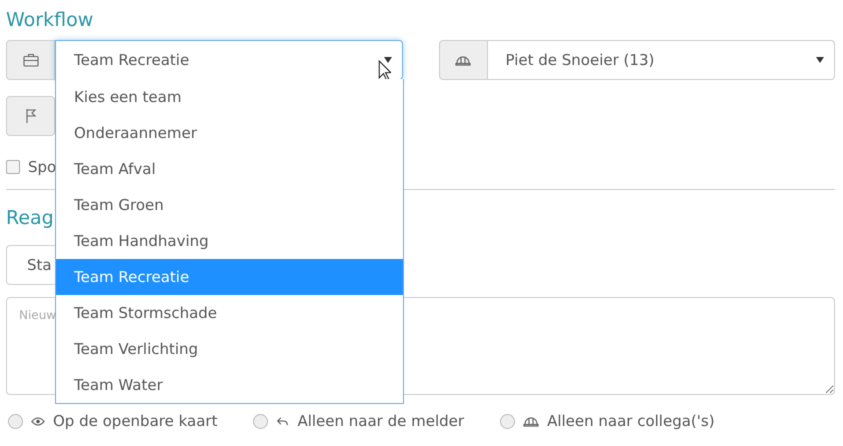 The width and height of the screenshot is (843, 446). What do you see at coordinates (229, 205) in the screenshot?
I see `dropdown-option: Team Groen` at bounding box center [229, 205].